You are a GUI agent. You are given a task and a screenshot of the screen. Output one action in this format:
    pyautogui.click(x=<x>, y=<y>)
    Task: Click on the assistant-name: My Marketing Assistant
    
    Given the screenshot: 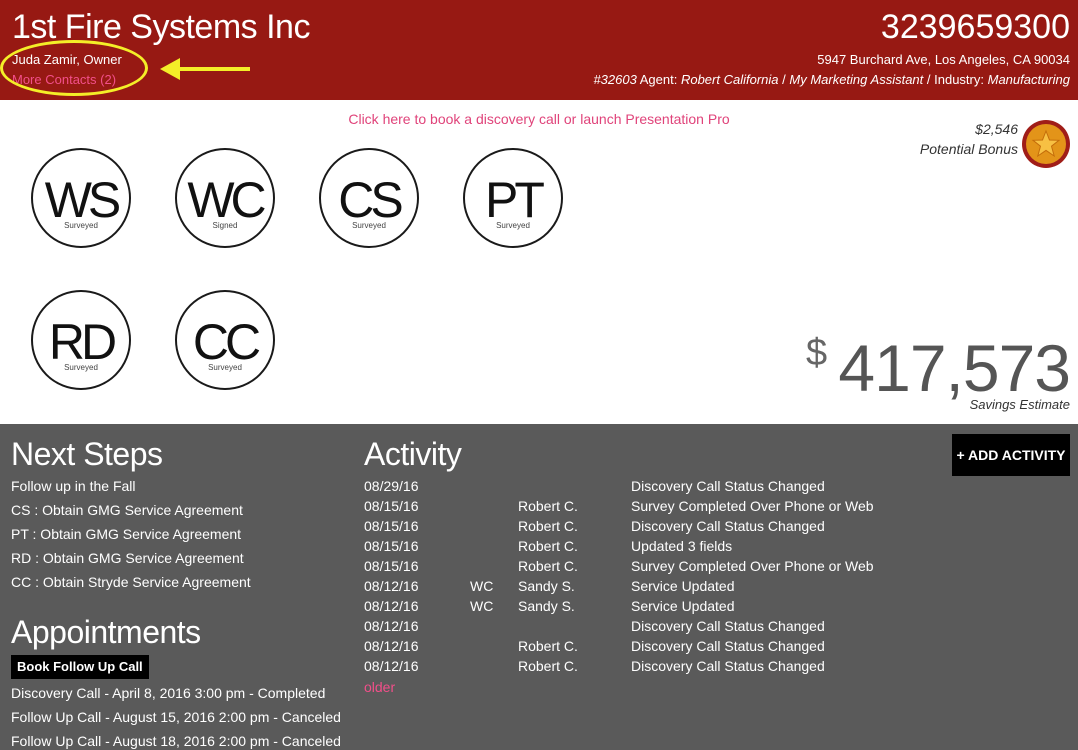 What is the action you would take?
    pyautogui.click(x=856, y=79)
    